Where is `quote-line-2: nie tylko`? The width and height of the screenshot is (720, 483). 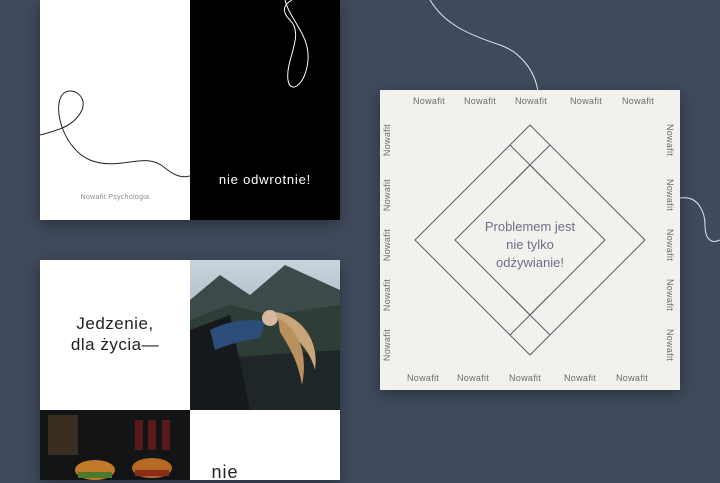
quote-line-2: nie tylko is located at coordinates (530, 244).